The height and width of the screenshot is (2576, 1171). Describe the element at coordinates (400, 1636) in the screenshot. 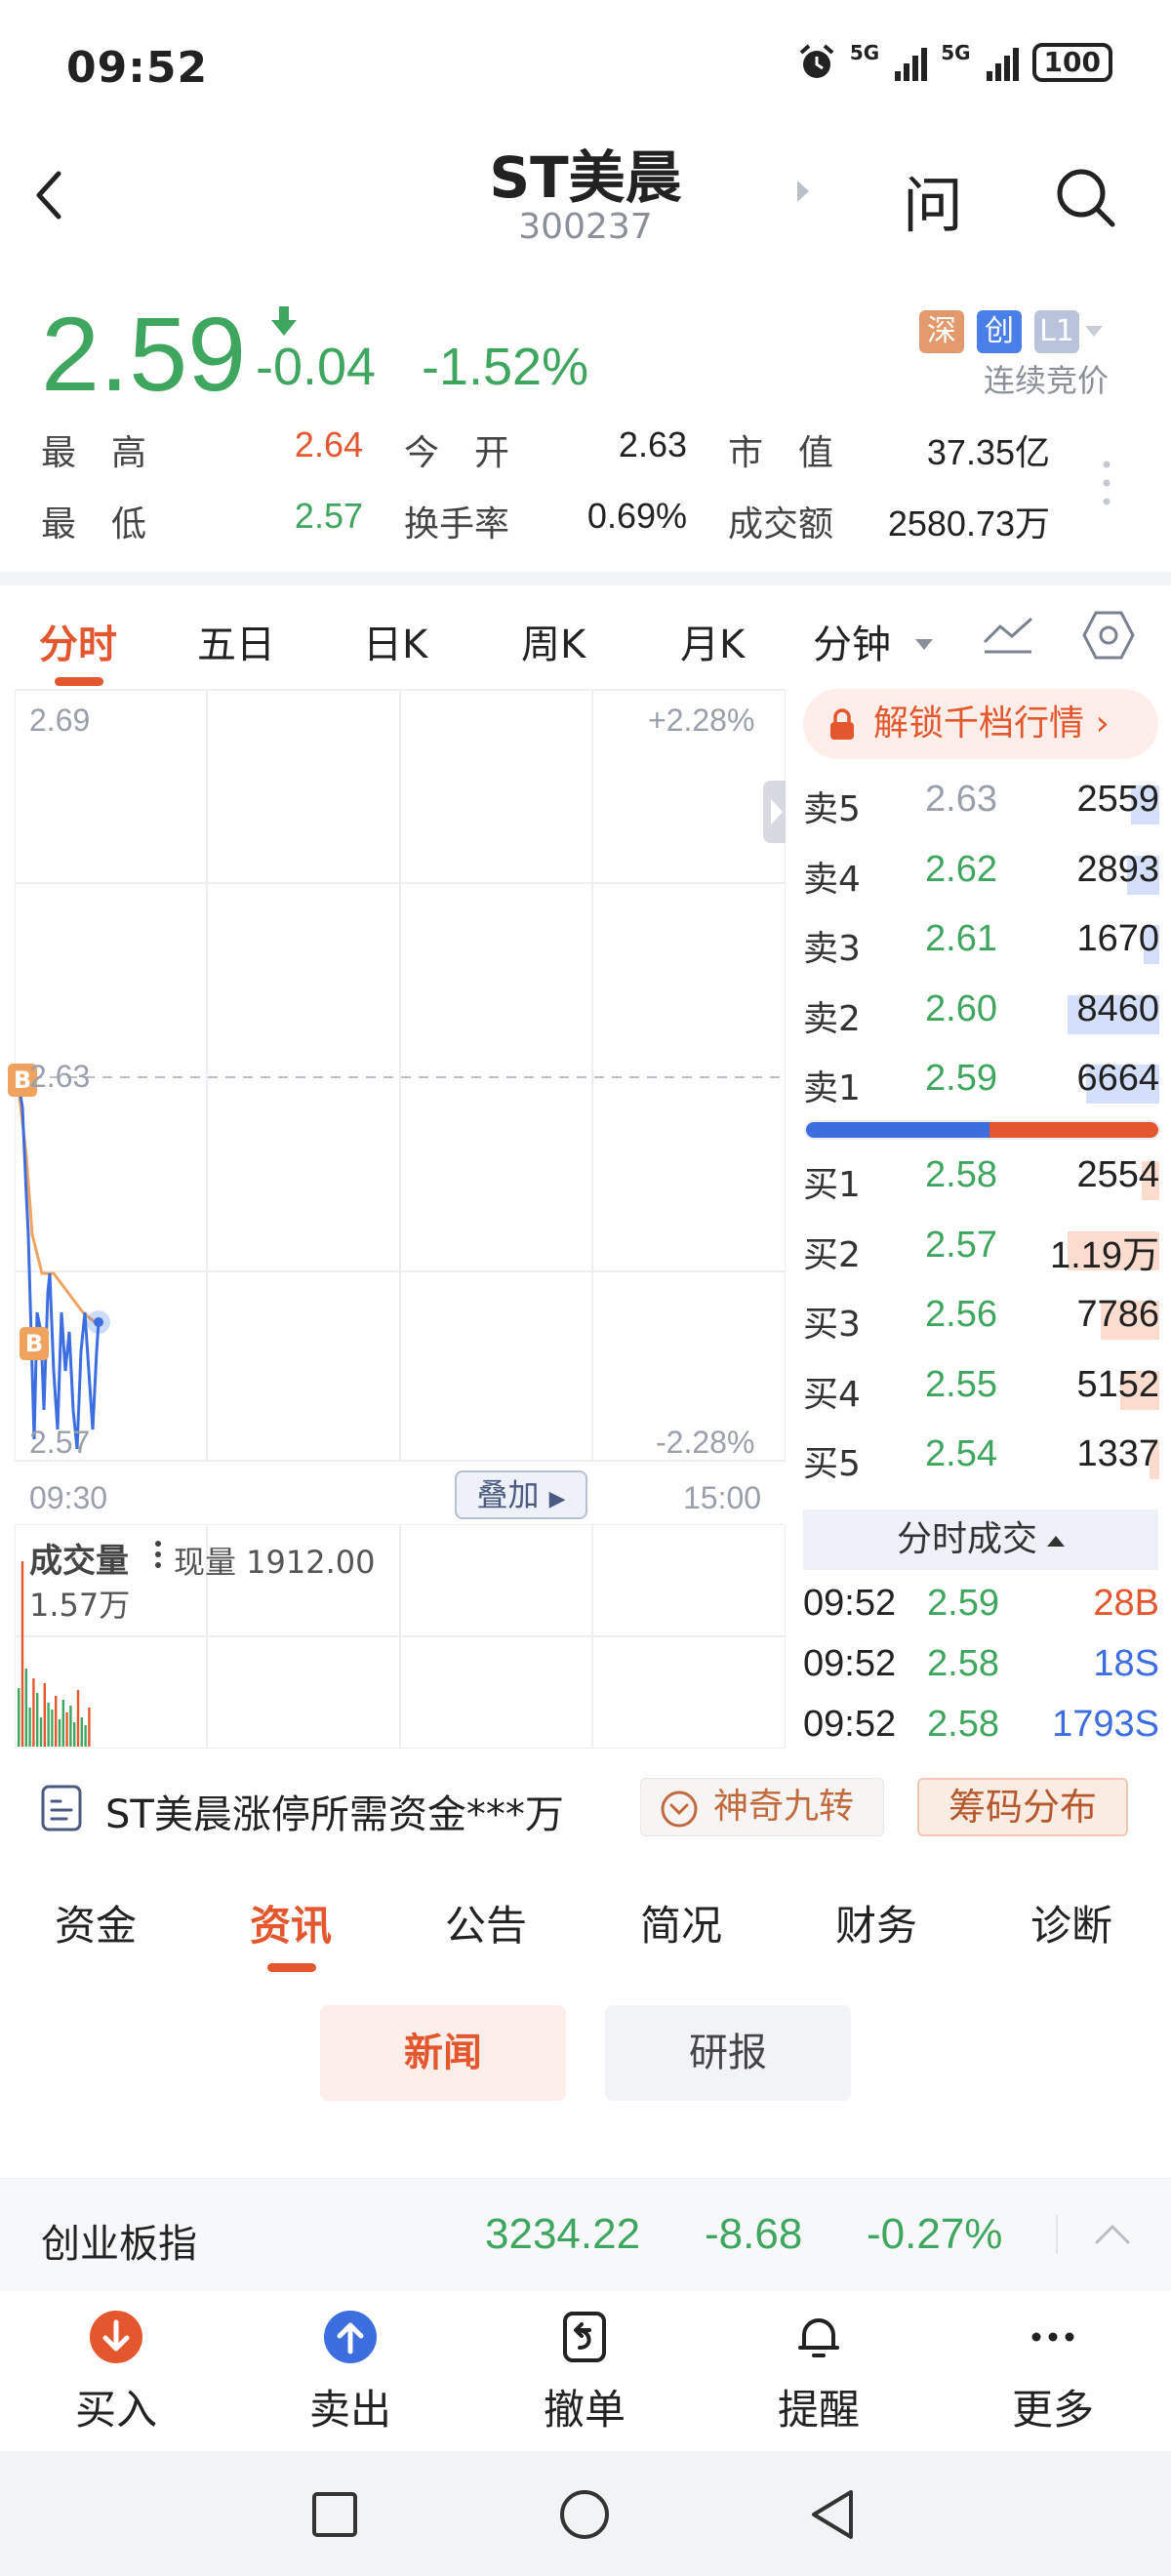

I see `volume-chart` at that location.